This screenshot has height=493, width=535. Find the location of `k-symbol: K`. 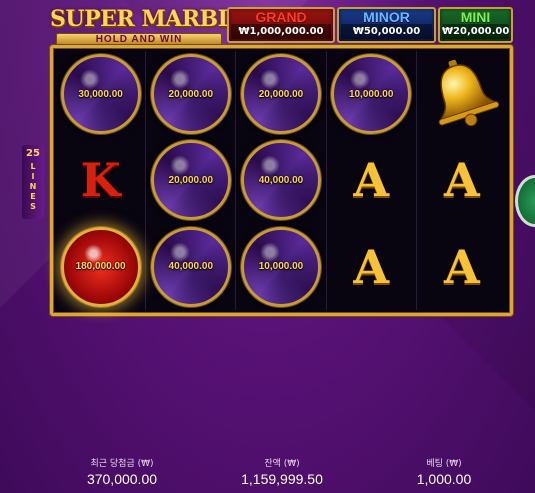

k-symbol: K is located at coordinates (100, 180).